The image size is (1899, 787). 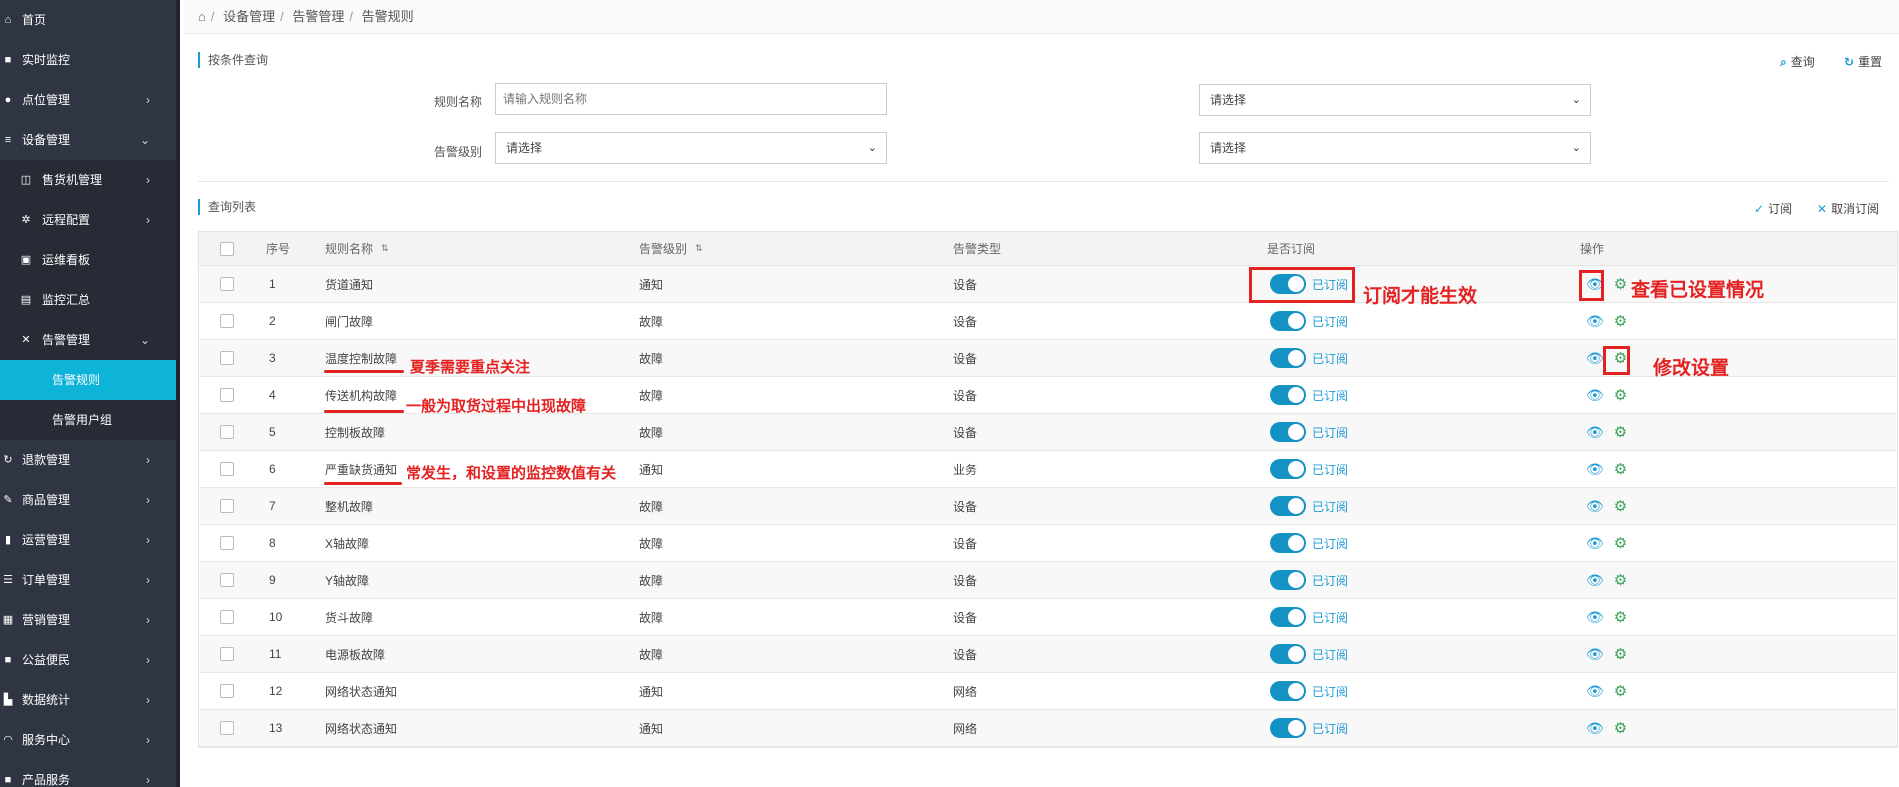 What do you see at coordinates (26, 180) in the screenshot?
I see `columns-icon: ◫` at bounding box center [26, 180].